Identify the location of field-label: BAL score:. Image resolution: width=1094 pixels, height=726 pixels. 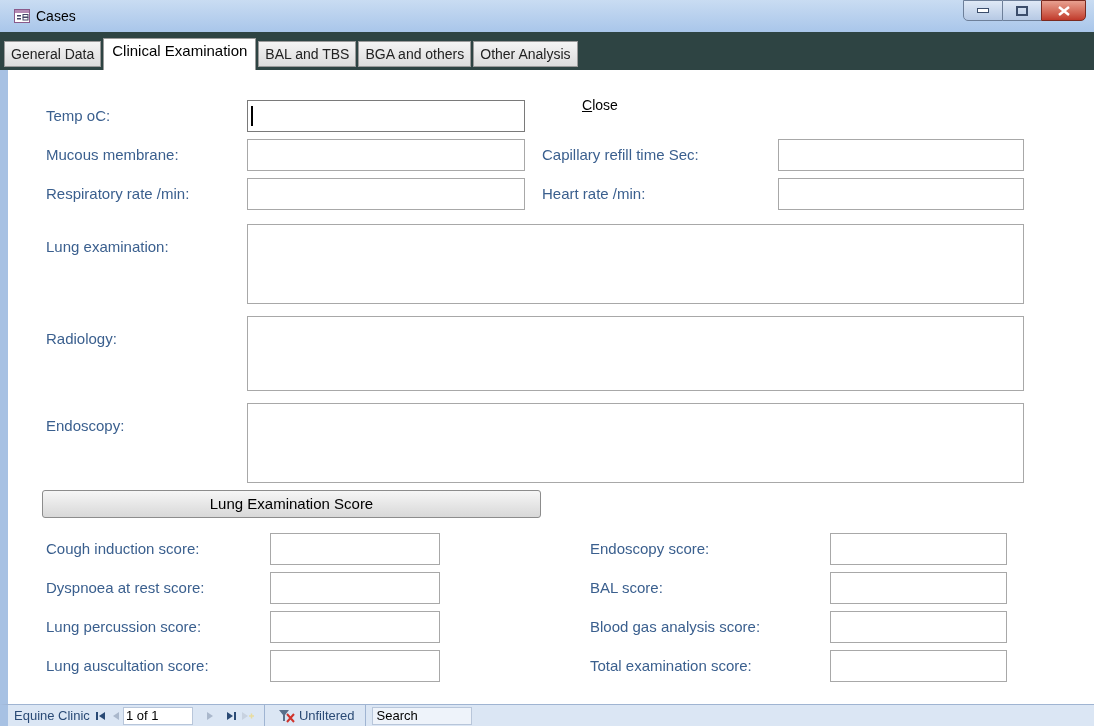
(627, 587).